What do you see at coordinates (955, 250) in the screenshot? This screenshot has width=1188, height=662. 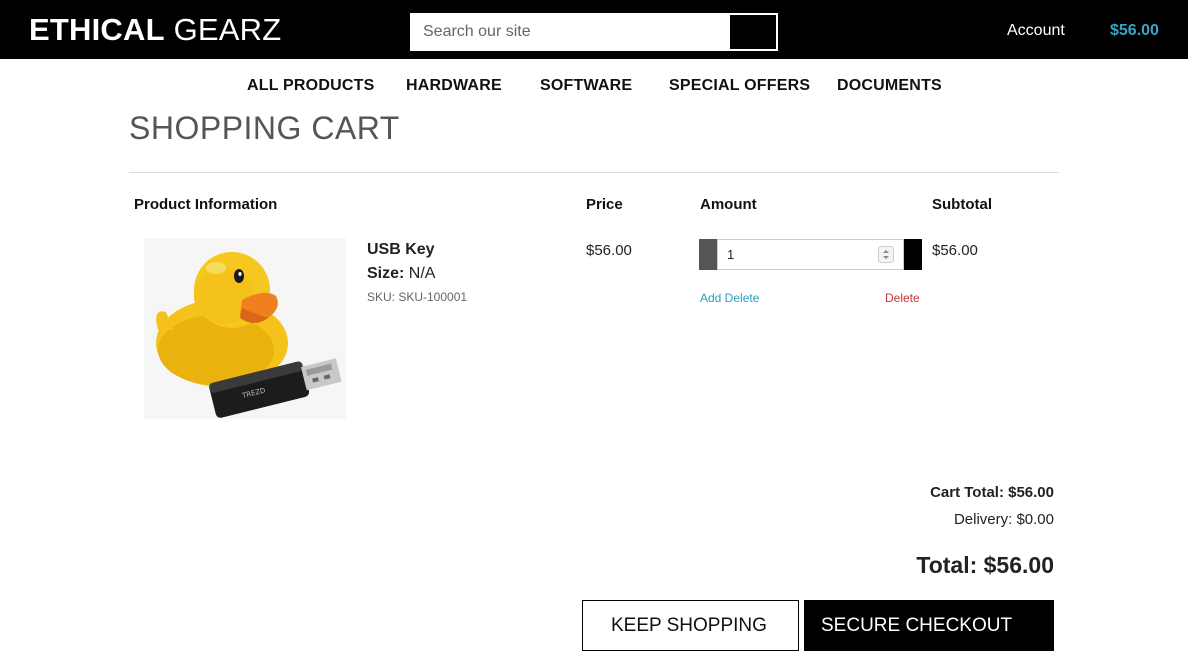 I see `product-subtotal: $56.00` at bounding box center [955, 250].